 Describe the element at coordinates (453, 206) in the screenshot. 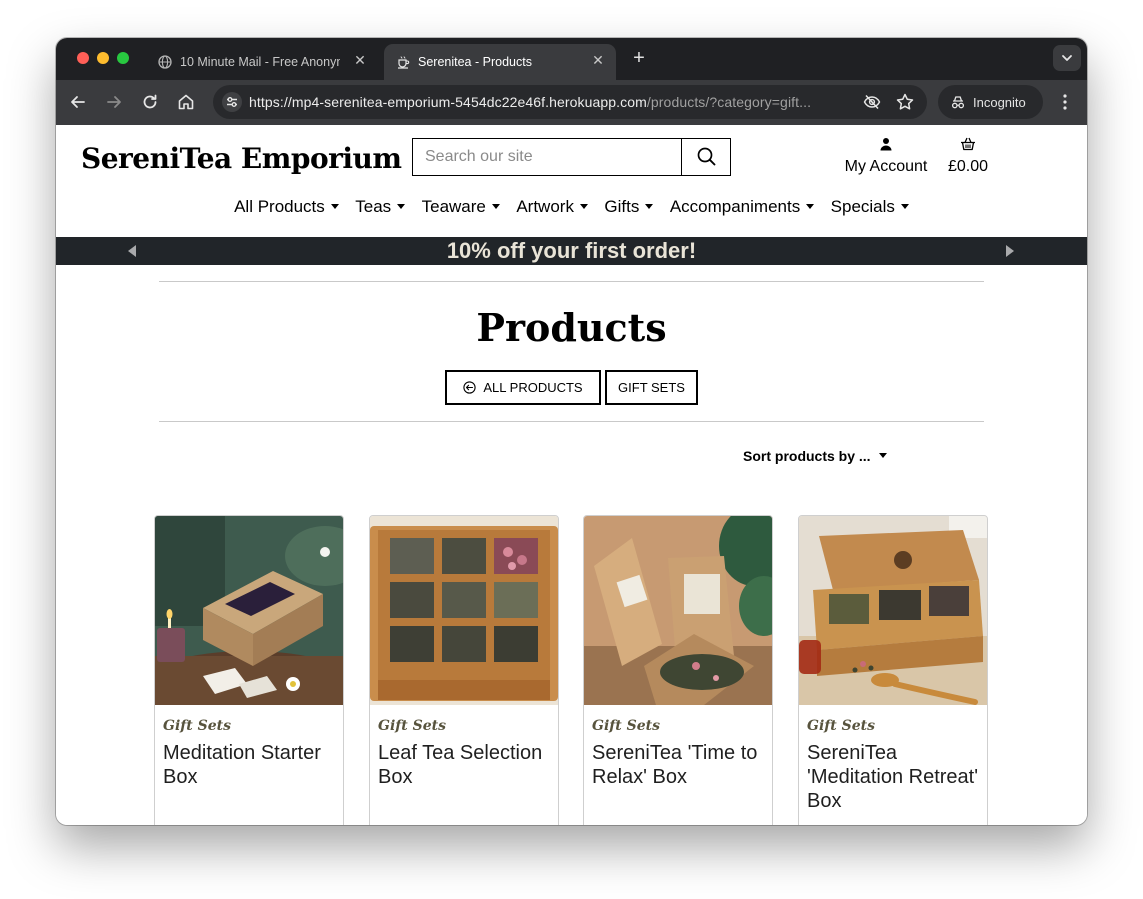

I see `nav-label: Teaware` at that location.